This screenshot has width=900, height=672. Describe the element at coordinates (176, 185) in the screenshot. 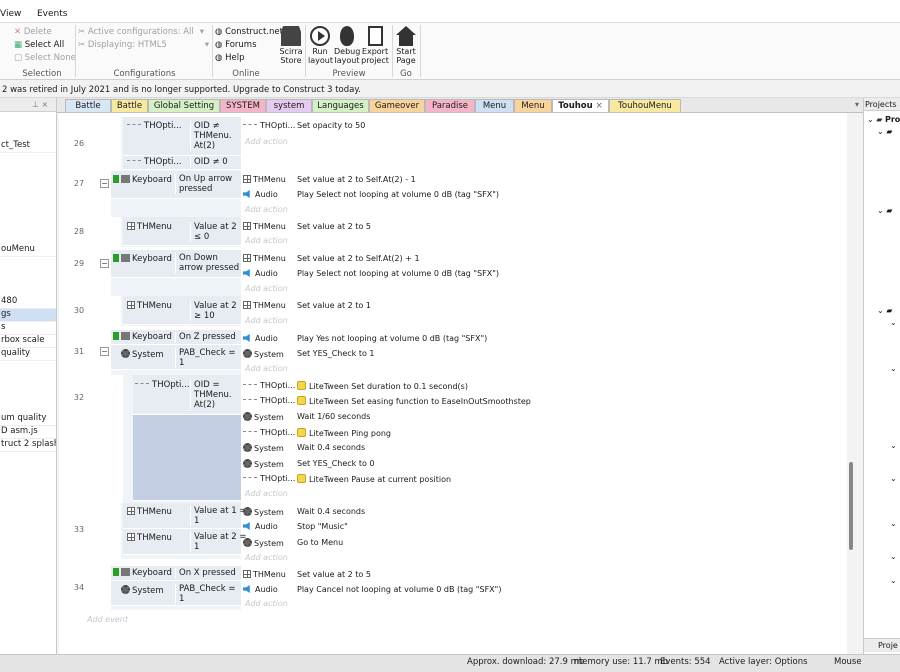

I see `condition: Keyboard On Up arrow pressed` at that location.